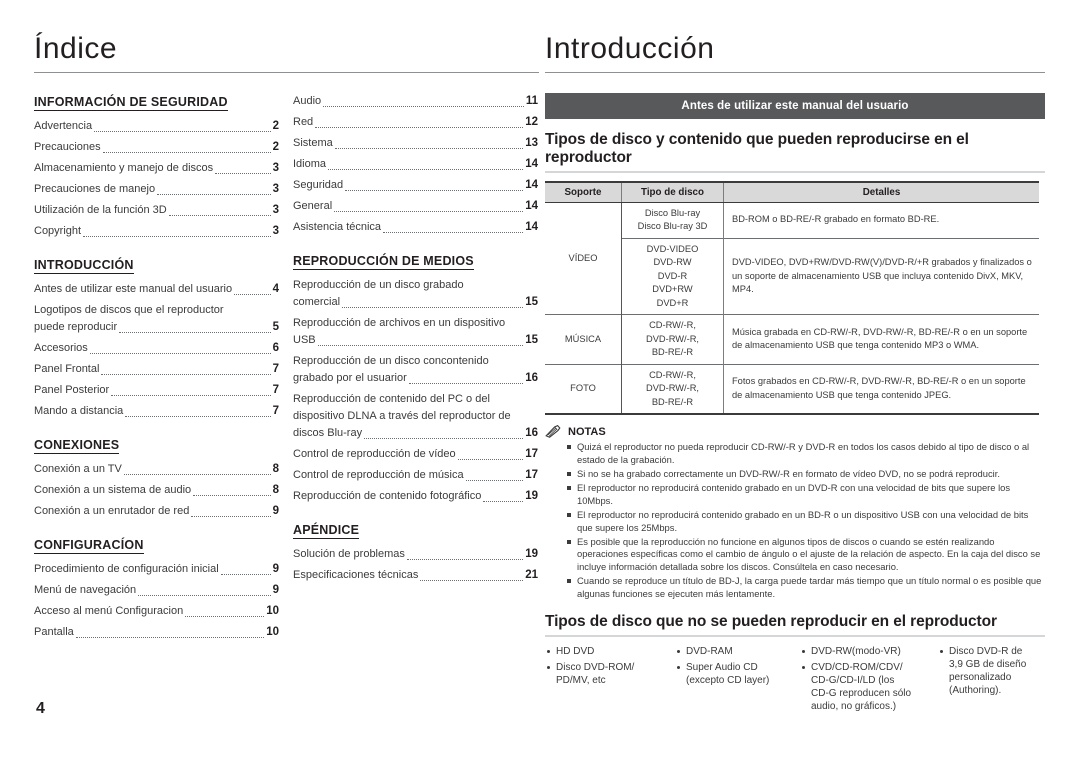  I want to click on unsupported-column: DVD-RAM Super Audio CD (excepto CD layer), so click(737, 680).